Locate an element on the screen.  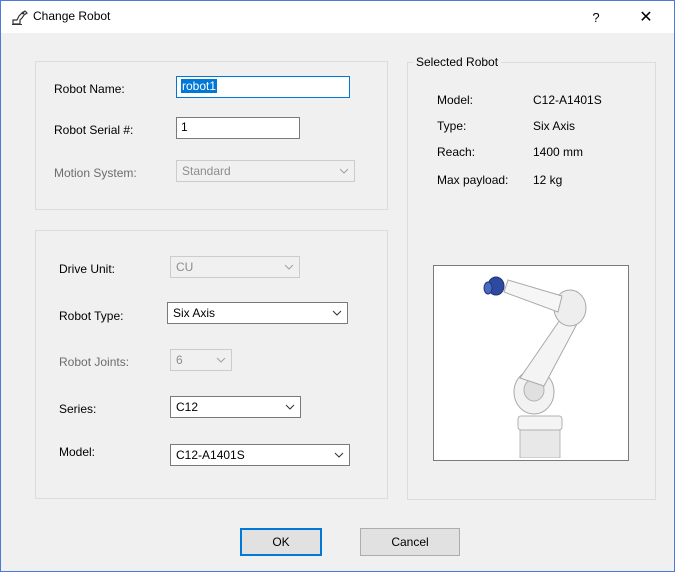
drive-unit-value: CU is located at coordinates (185, 267).